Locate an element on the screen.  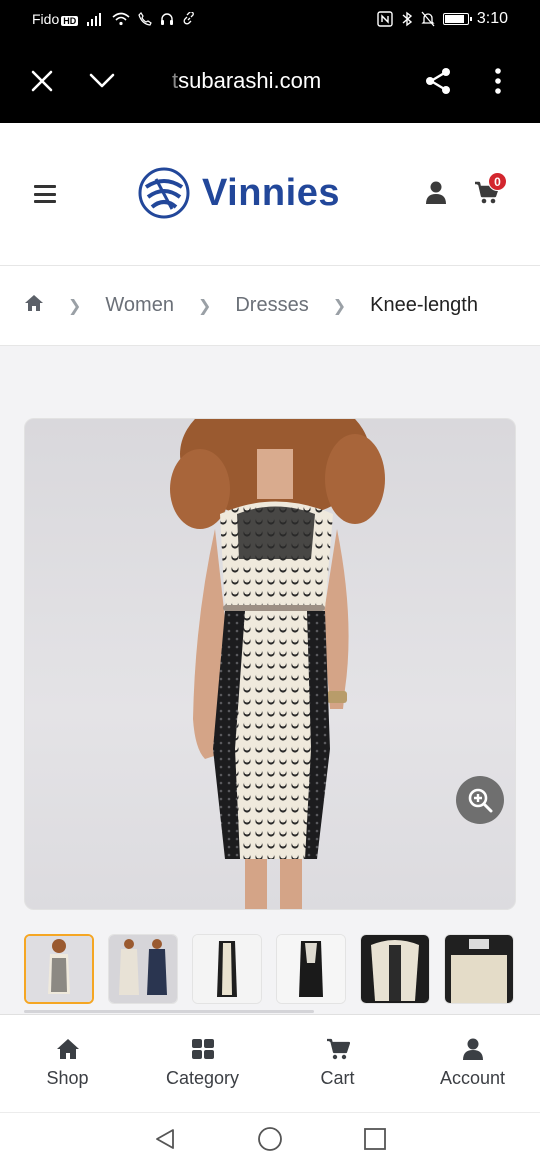
mute-icon is located at coordinates (428, 19).